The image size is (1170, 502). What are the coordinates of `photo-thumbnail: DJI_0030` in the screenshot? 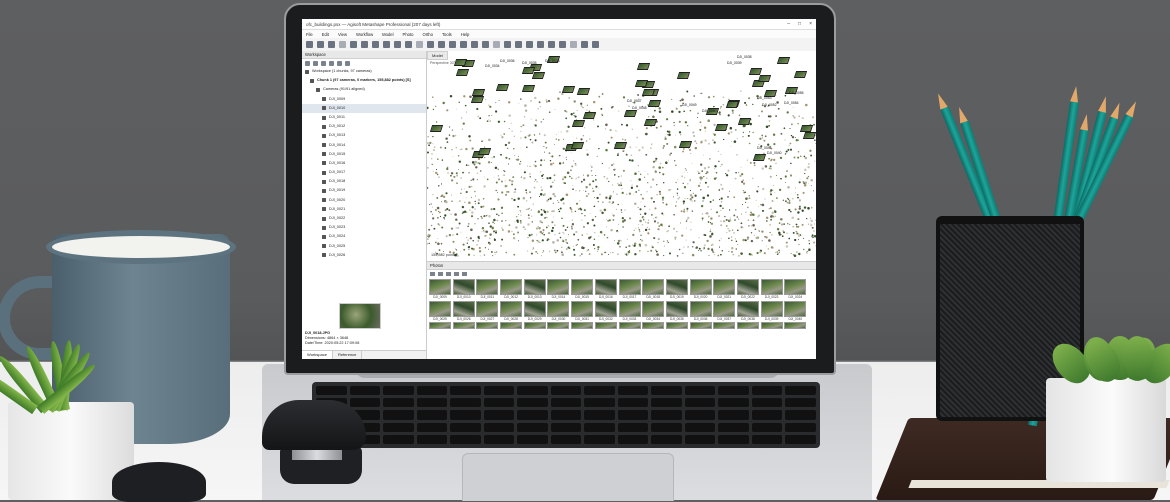 It's located at (558, 311).